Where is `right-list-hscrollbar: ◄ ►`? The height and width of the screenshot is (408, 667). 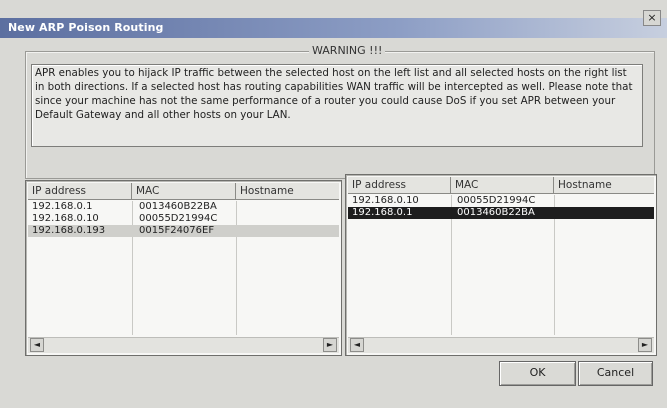 right-list-hscrollbar: ◄ ► is located at coordinates (501, 345).